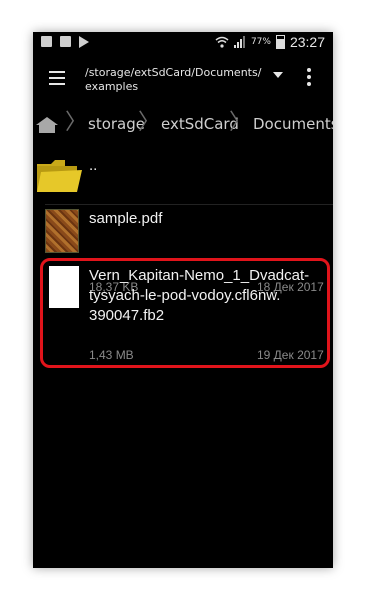 The width and height of the screenshot is (366, 600). Describe the element at coordinates (307, 42) in the screenshot. I see `clock: 23:27` at that location.